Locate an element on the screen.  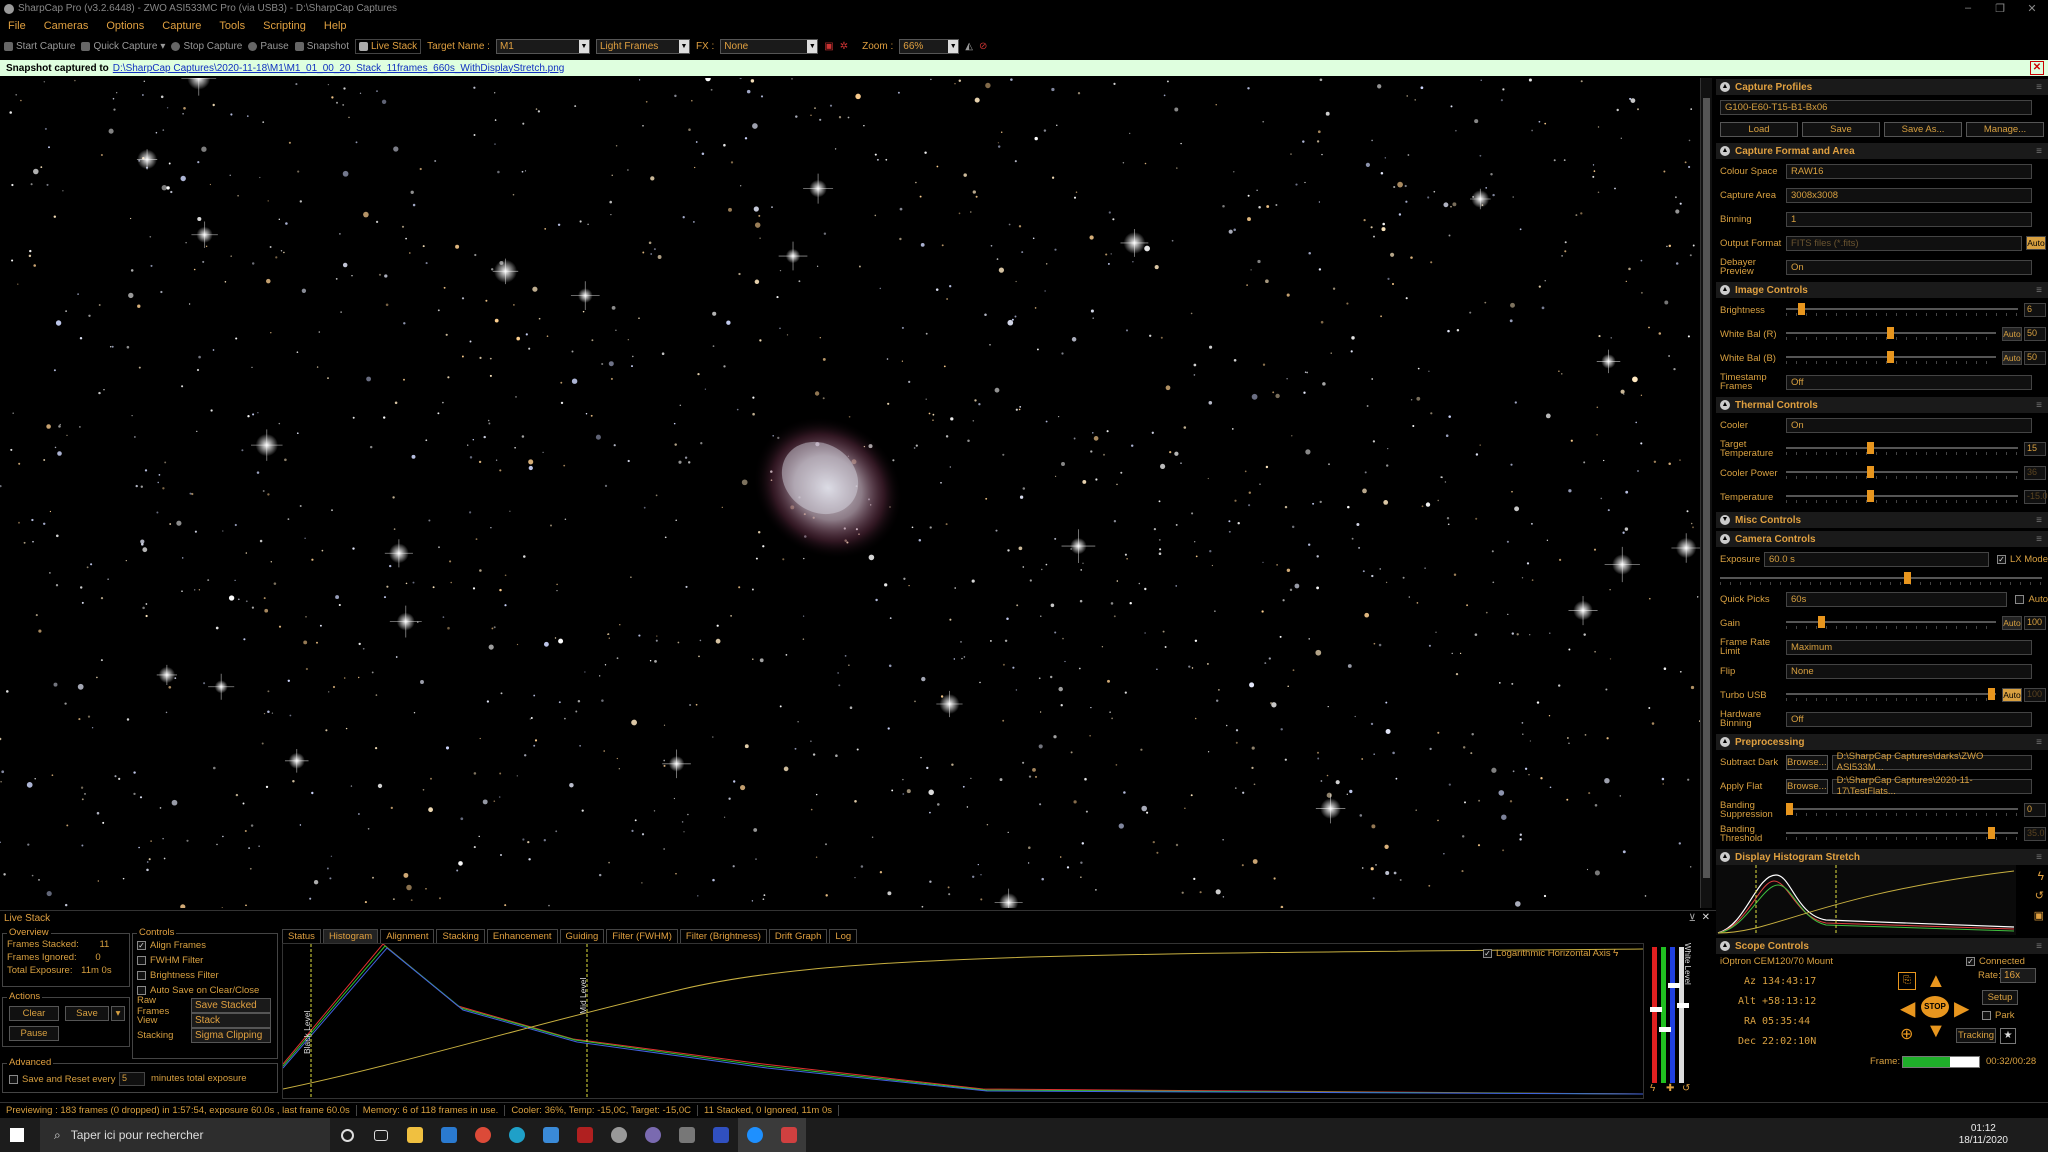
stop-capture-button: Stop Capture is located at coordinates (206, 46).